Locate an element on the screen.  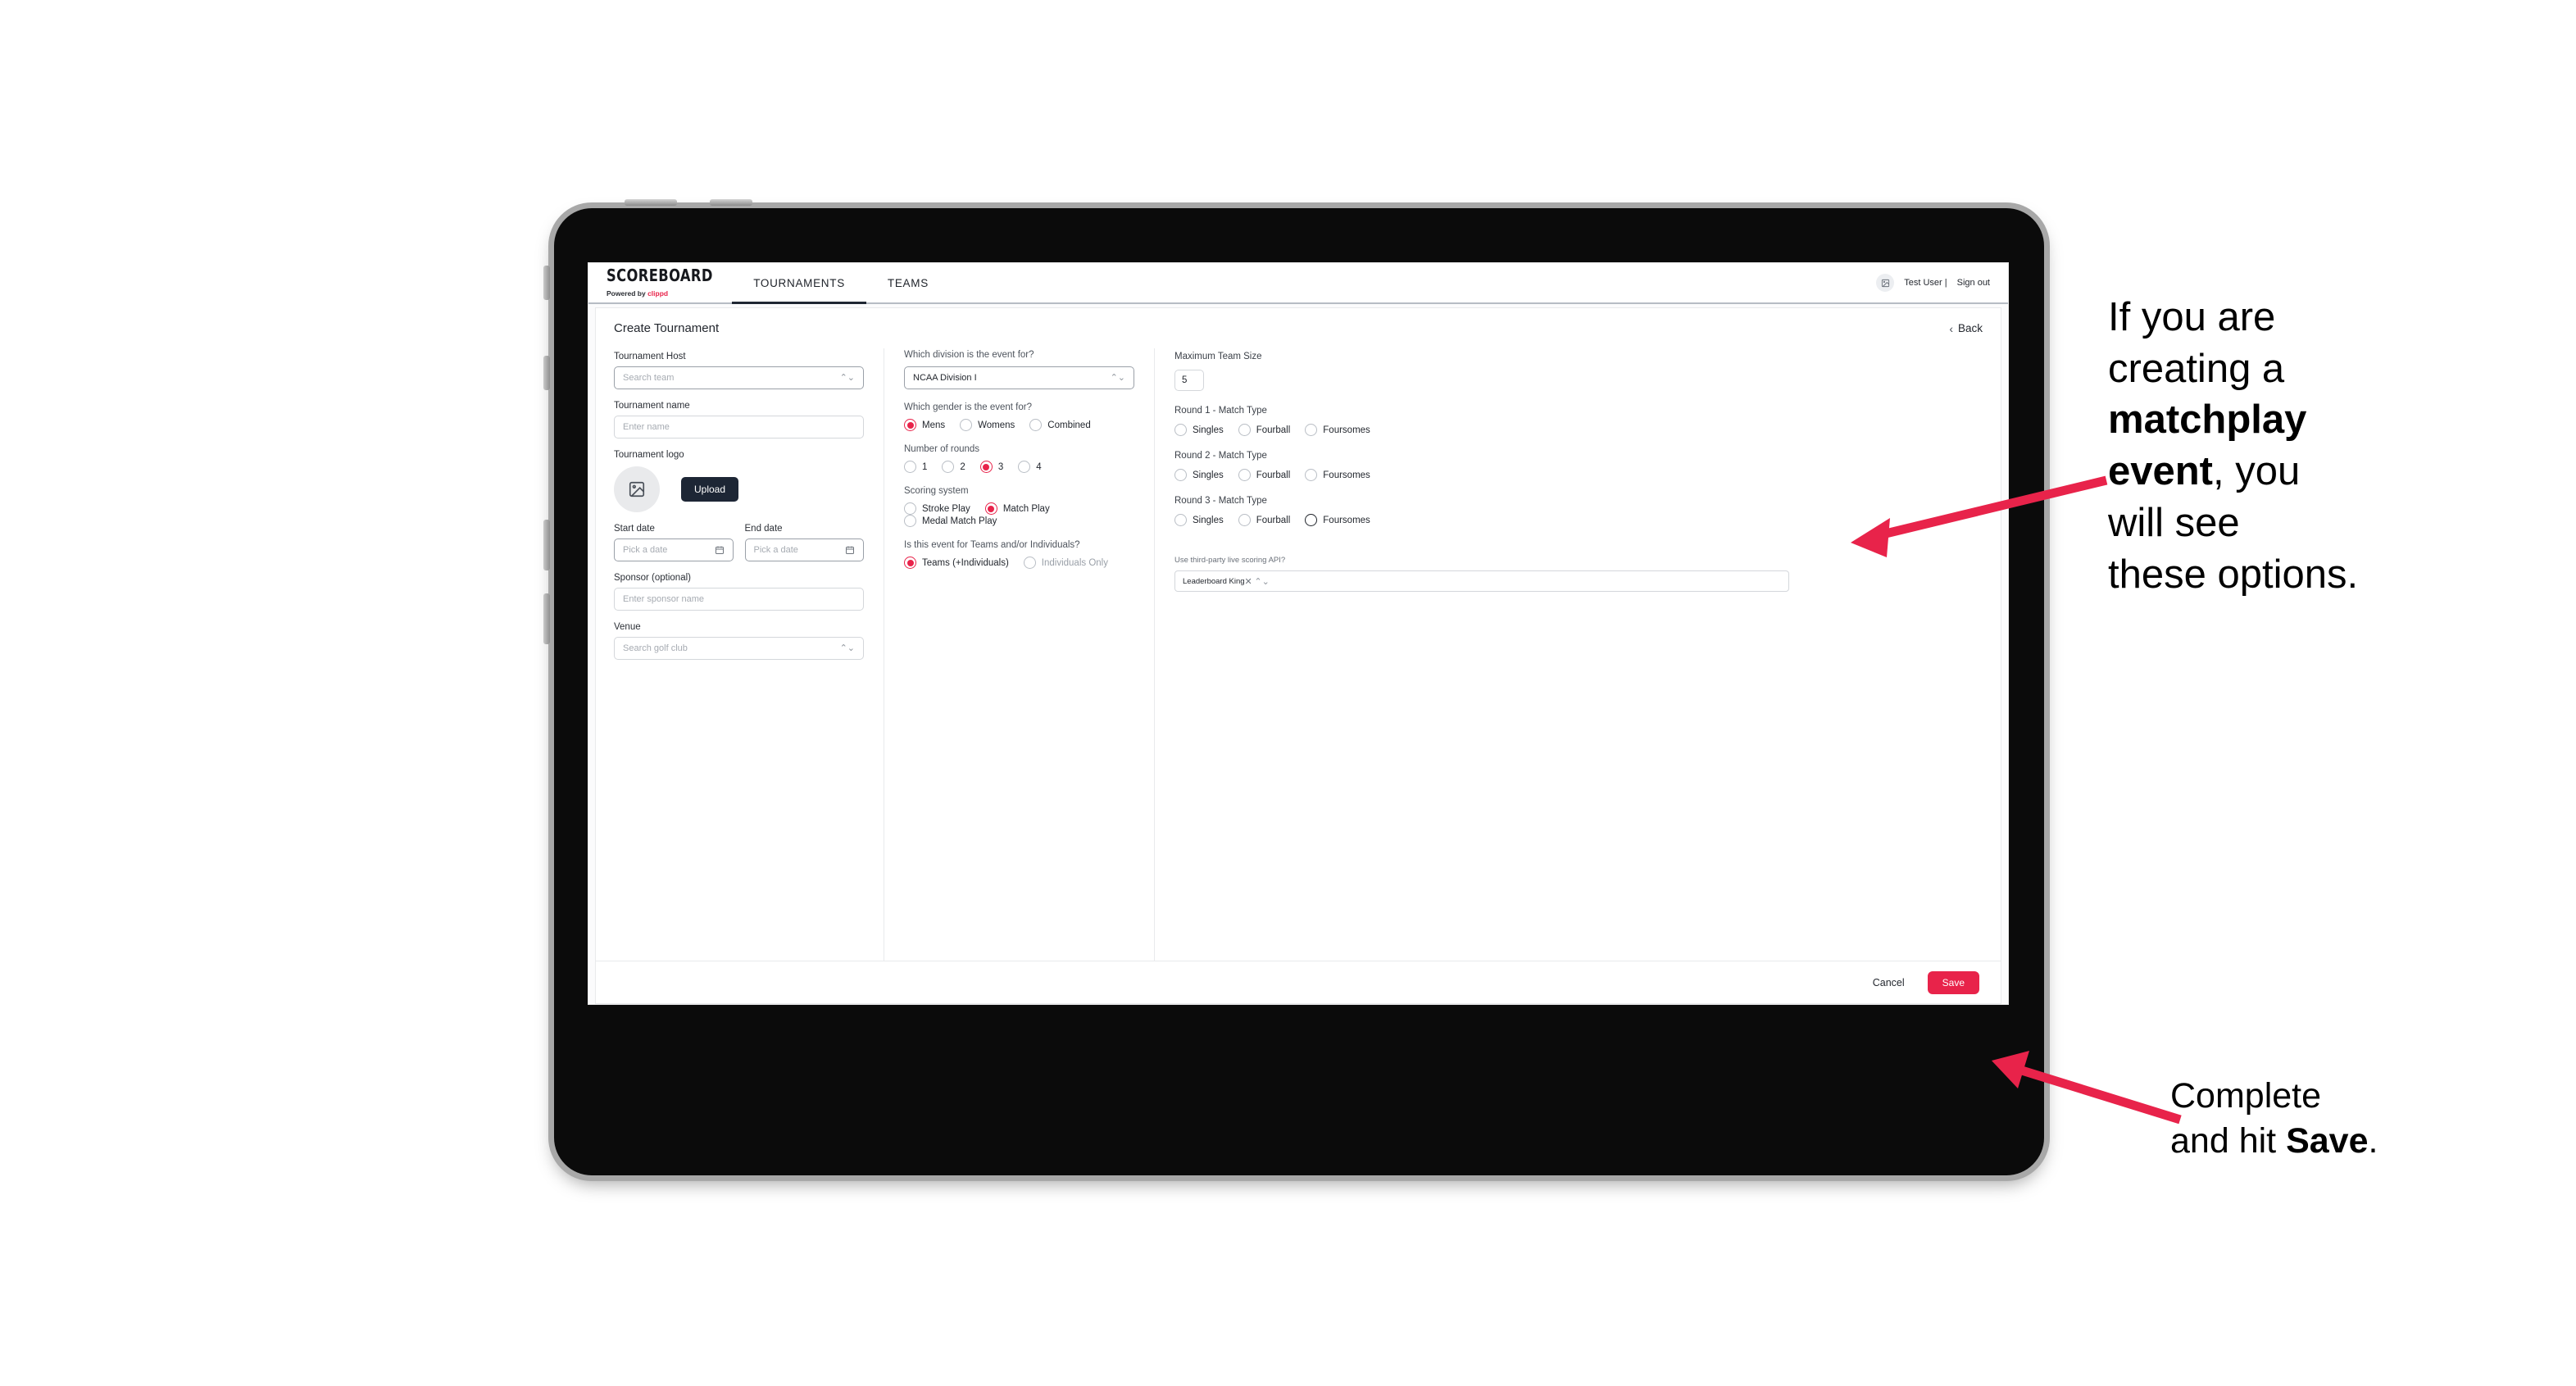
max-team-size-input: 5 is located at coordinates (1189, 381).